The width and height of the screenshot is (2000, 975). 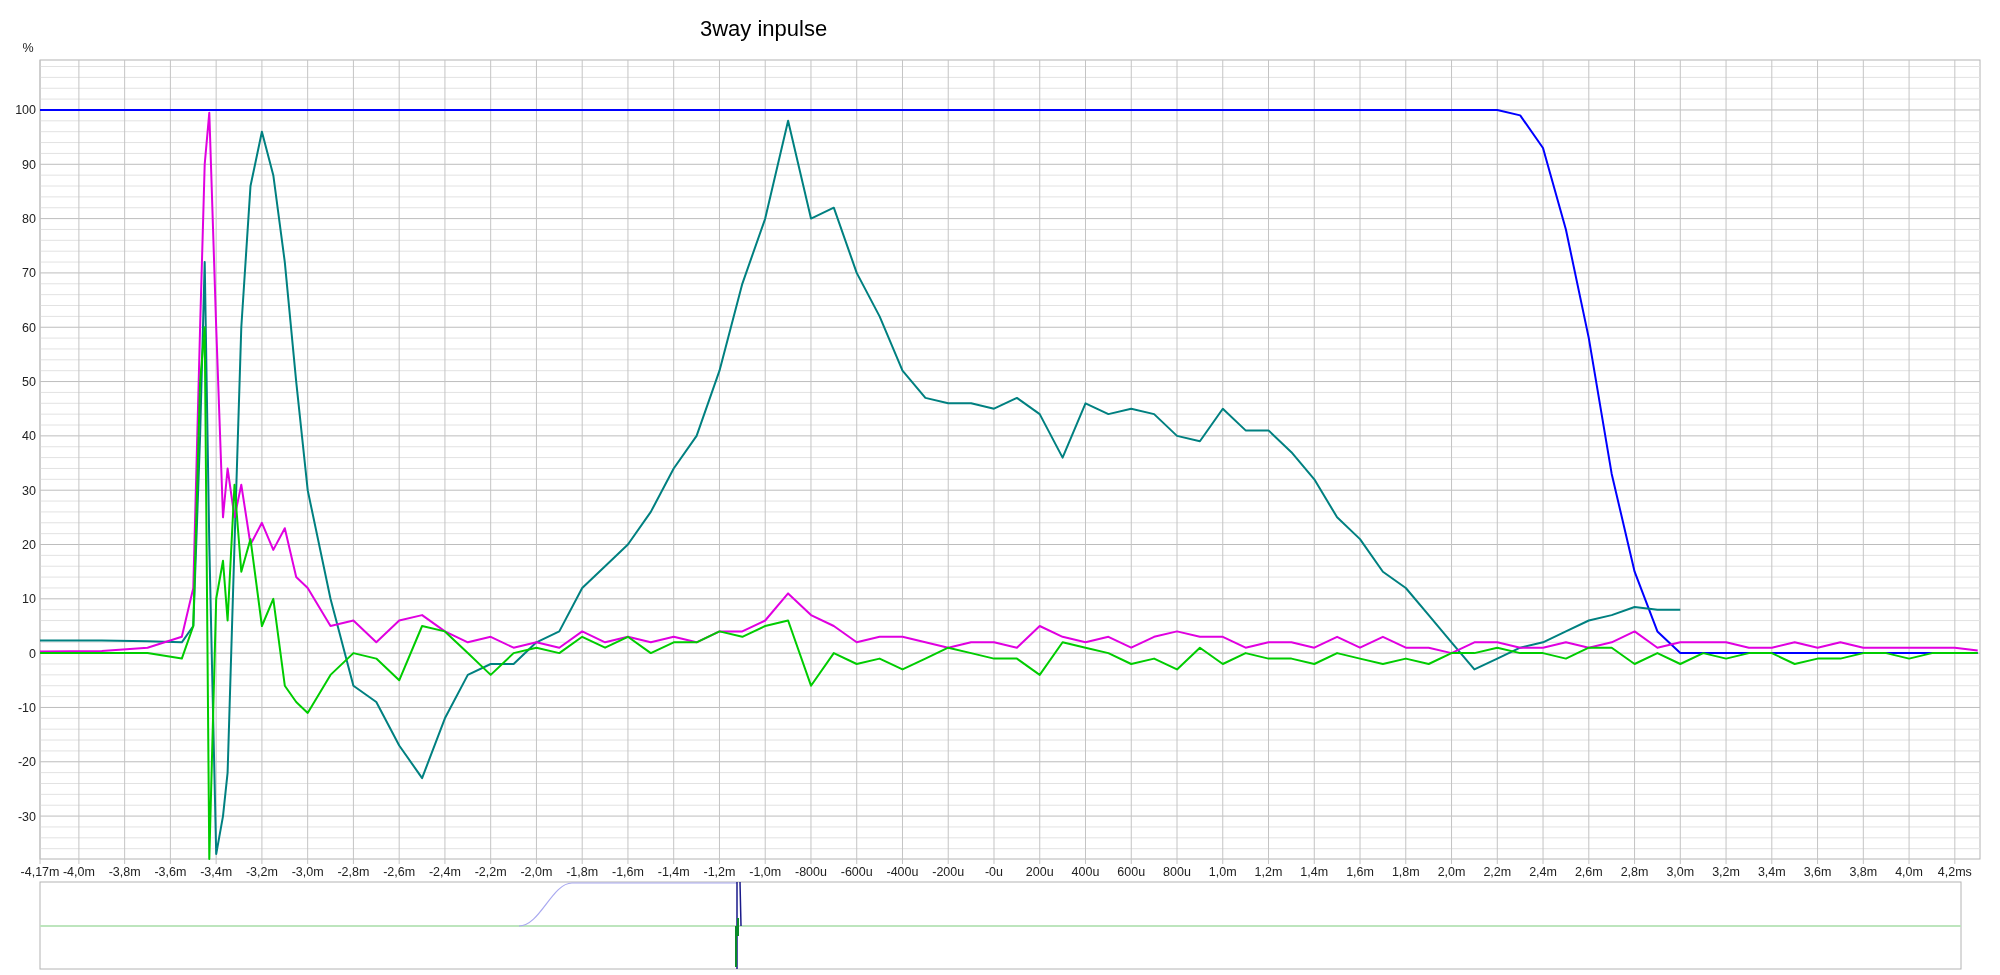 What do you see at coordinates (444, 872) in the screenshot?
I see `x-tick-label: -2,4m` at bounding box center [444, 872].